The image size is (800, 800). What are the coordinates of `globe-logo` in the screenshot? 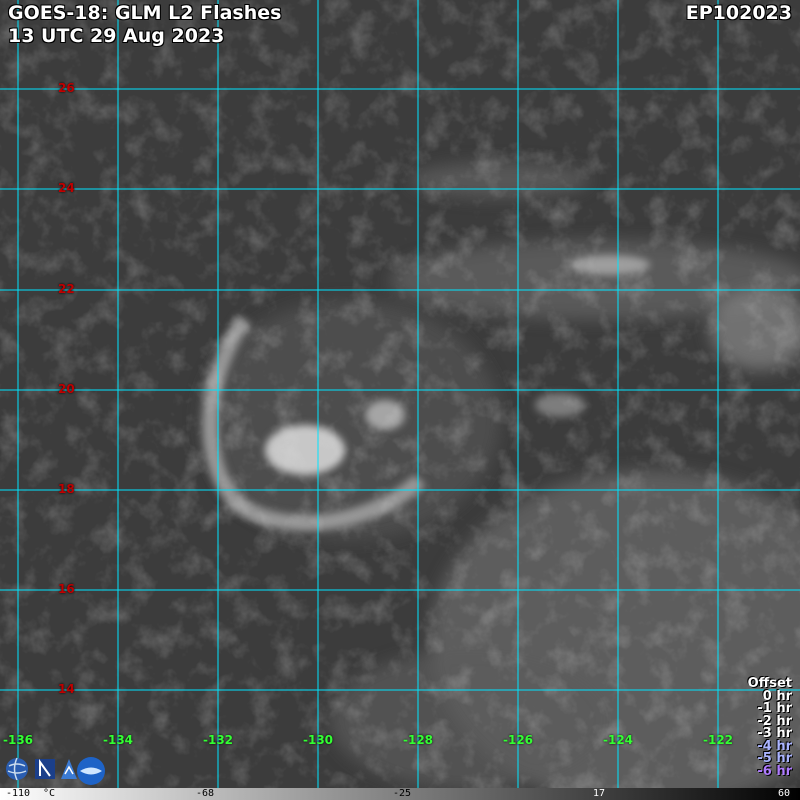 It's located at (17, 769).